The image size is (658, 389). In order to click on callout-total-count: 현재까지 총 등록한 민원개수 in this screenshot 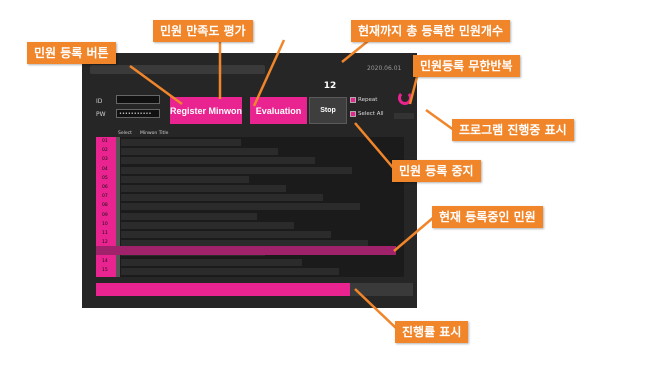, I will do `click(431, 31)`.